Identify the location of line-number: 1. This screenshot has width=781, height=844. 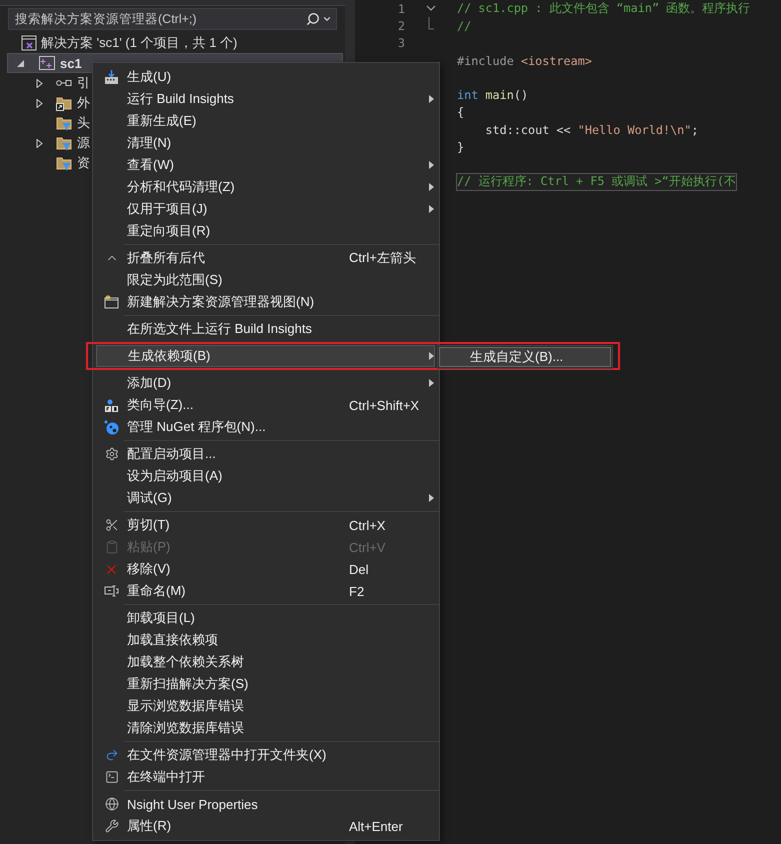
(400, 9).